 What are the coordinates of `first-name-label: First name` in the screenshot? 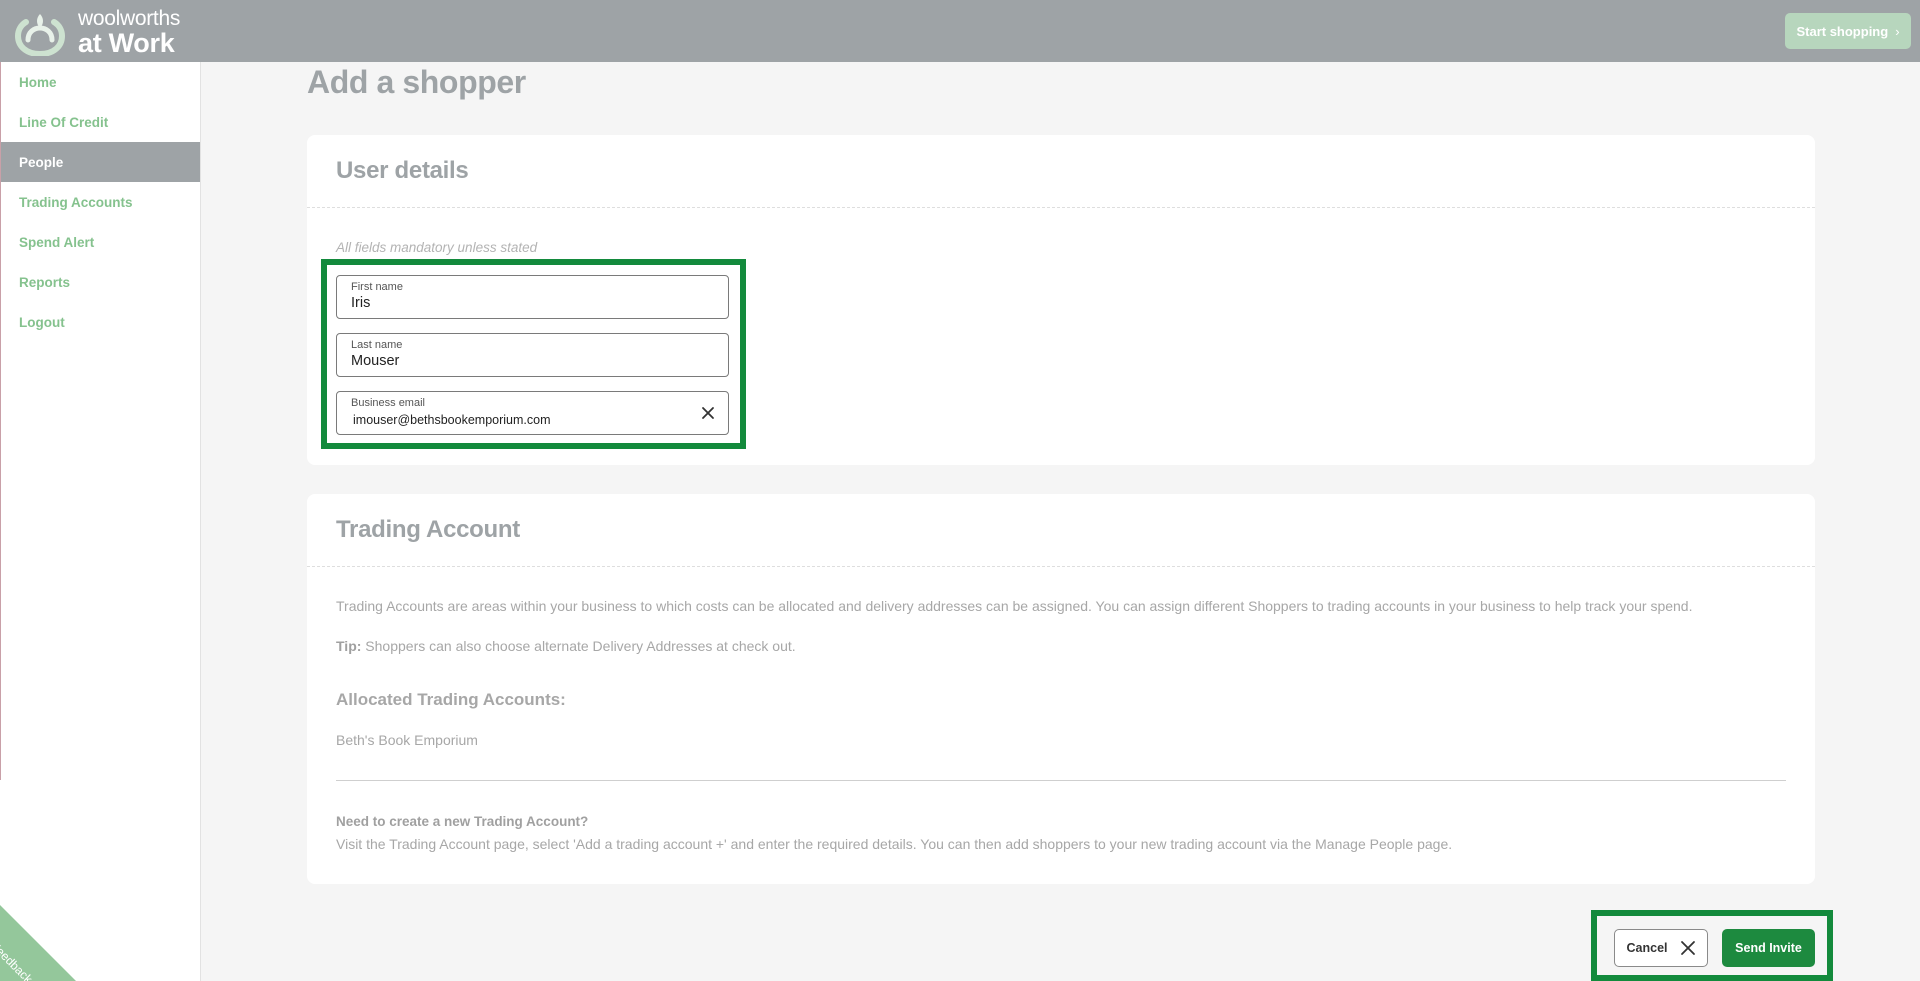 It's located at (377, 287).